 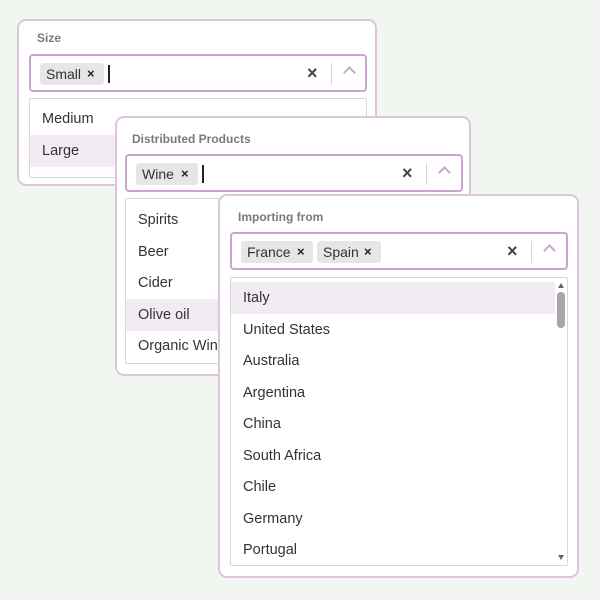 What do you see at coordinates (561, 421) in the screenshot?
I see `options-scrollbar` at bounding box center [561, 421].